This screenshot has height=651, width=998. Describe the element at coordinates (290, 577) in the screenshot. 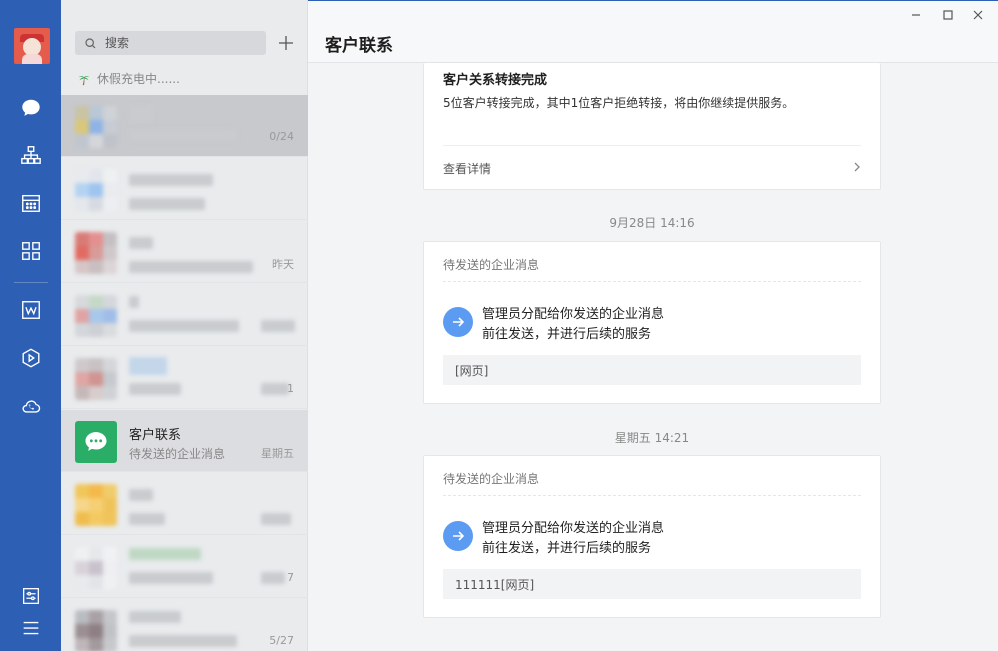

I see `conversation-time: 7` at that location.